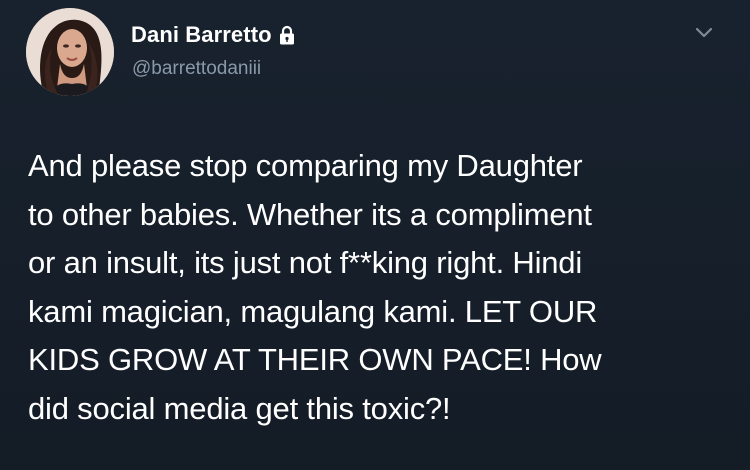  Describe the element at coordinates (196, 69) in the screenshot. I see `user-handle: @barrettodaniii` at that location.